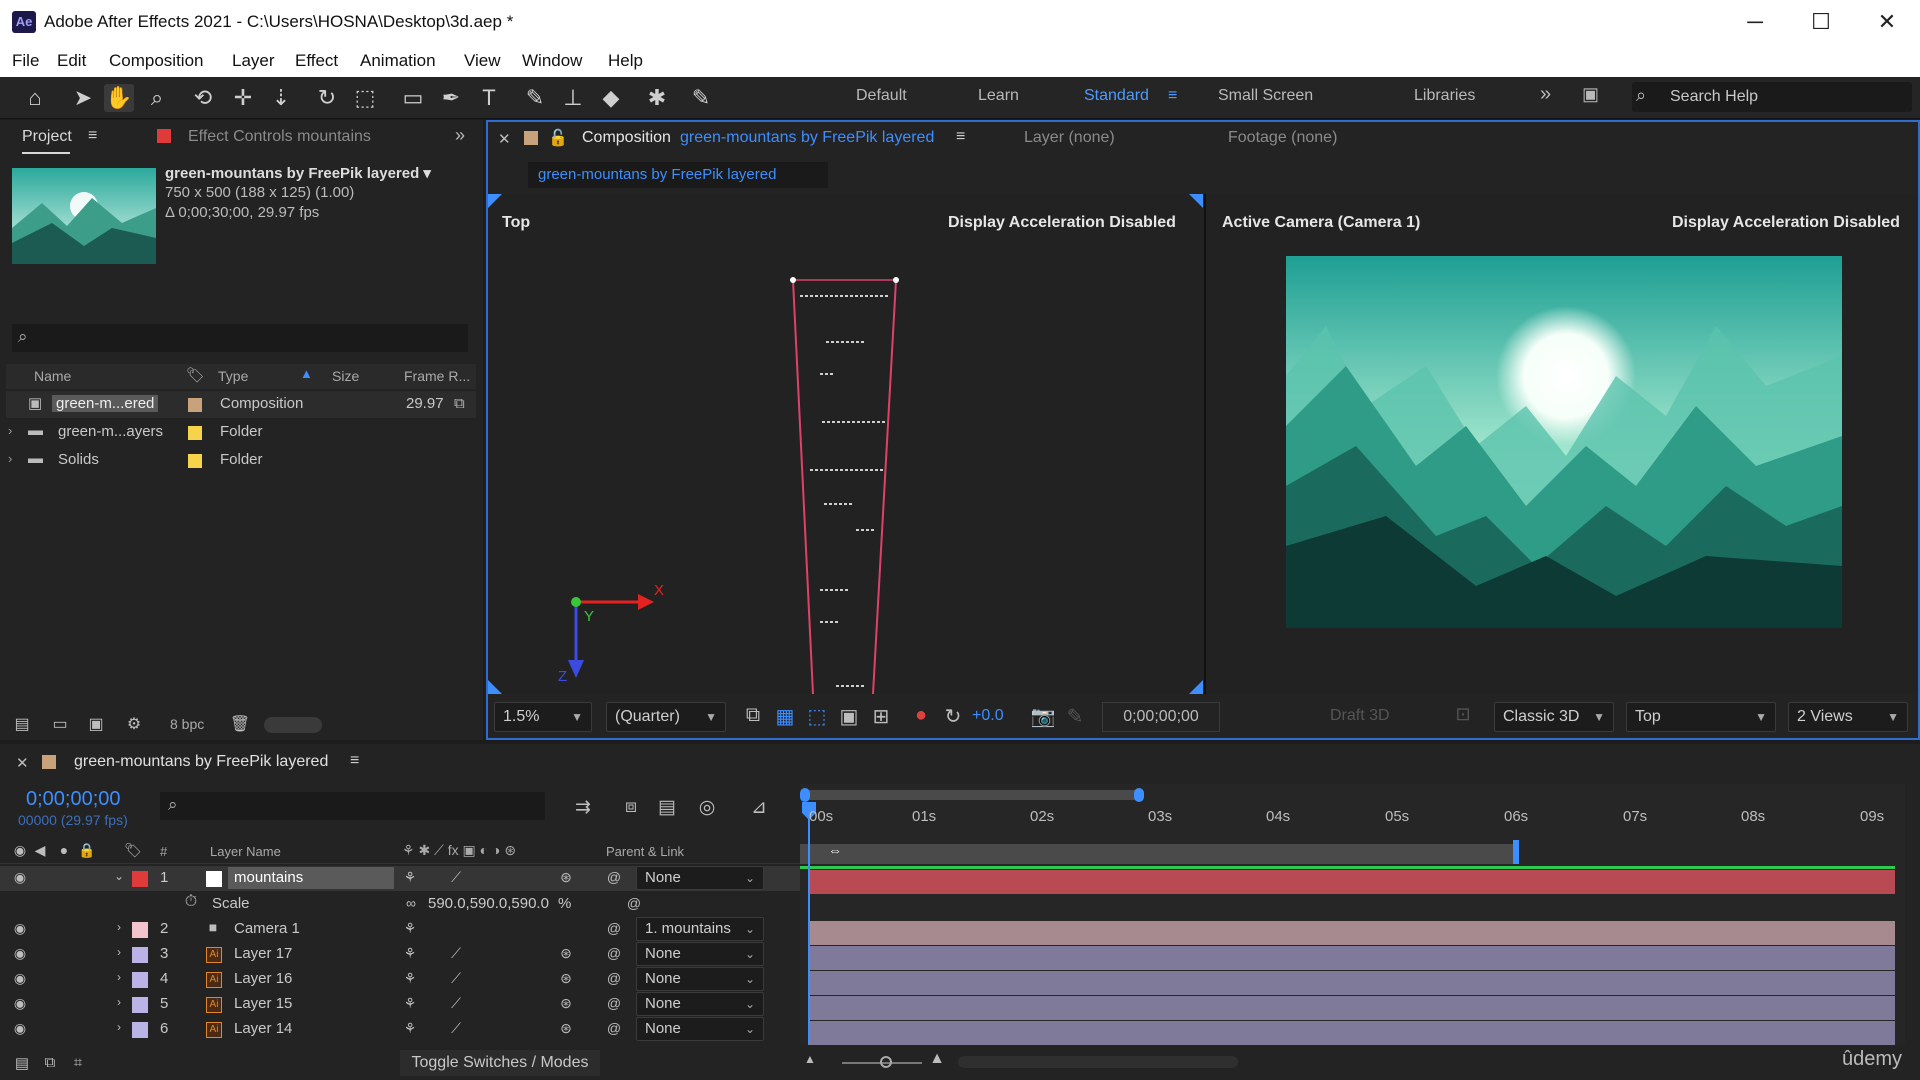 The width and height of the screenshot is (1920, 1080). I want to click on project-settings-icon: ⚙, so click(134, 724).